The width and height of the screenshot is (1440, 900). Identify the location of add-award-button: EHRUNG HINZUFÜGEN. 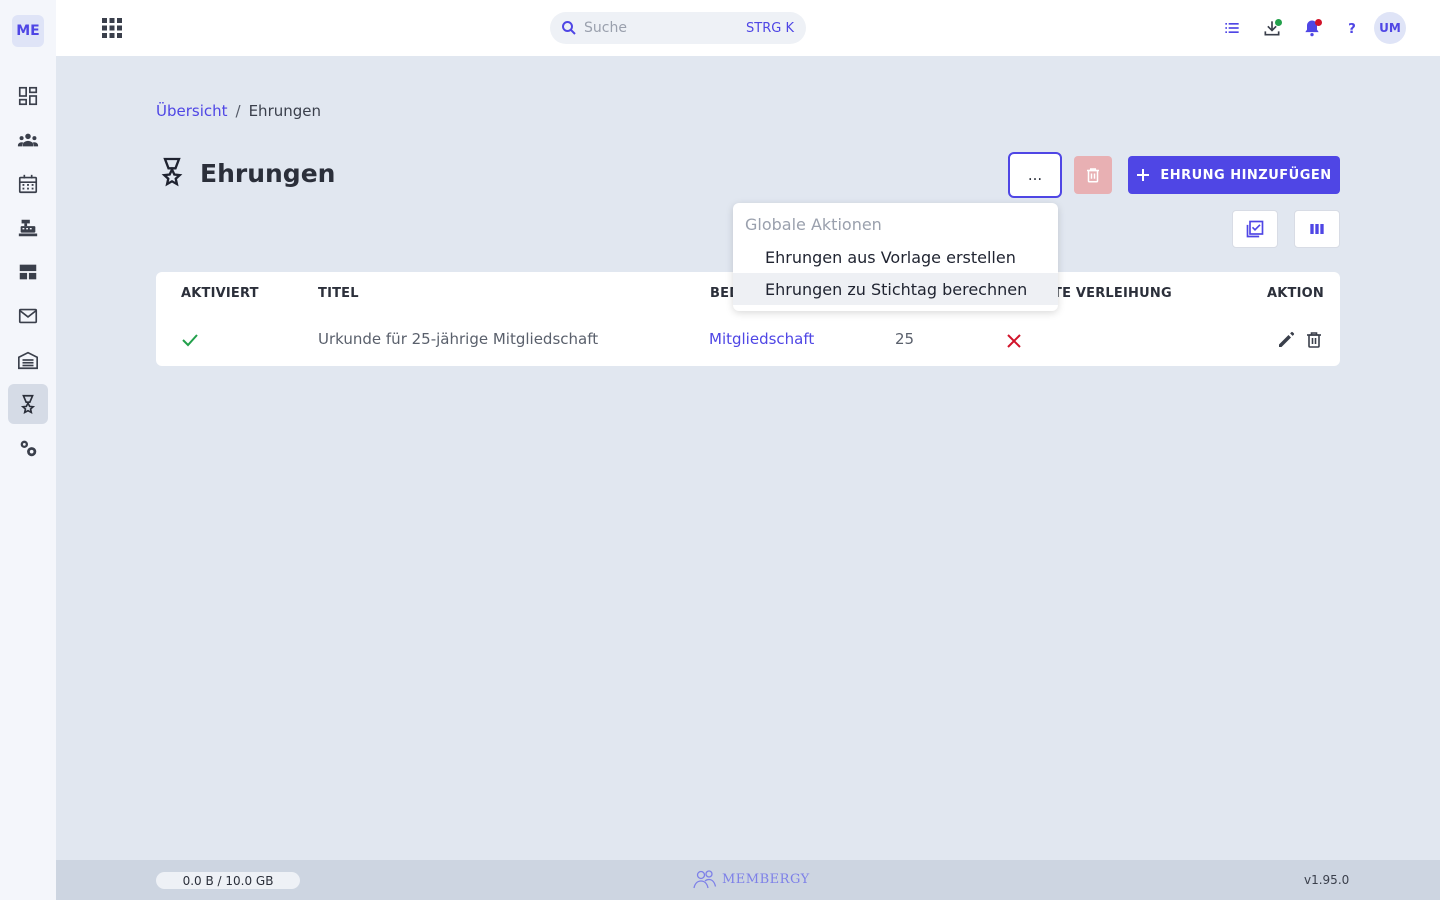
(1234, 175).